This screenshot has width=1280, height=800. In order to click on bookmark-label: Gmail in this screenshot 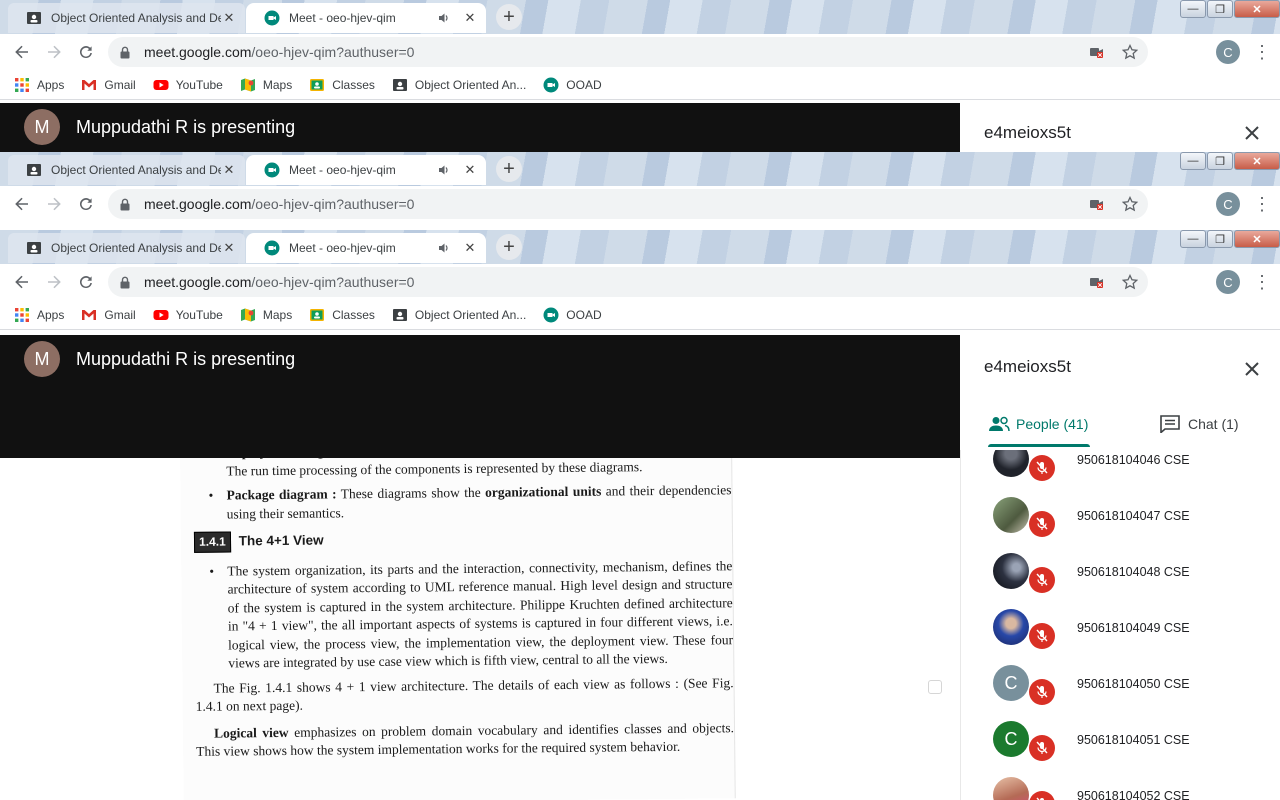, I will do `click(120, 84)`.